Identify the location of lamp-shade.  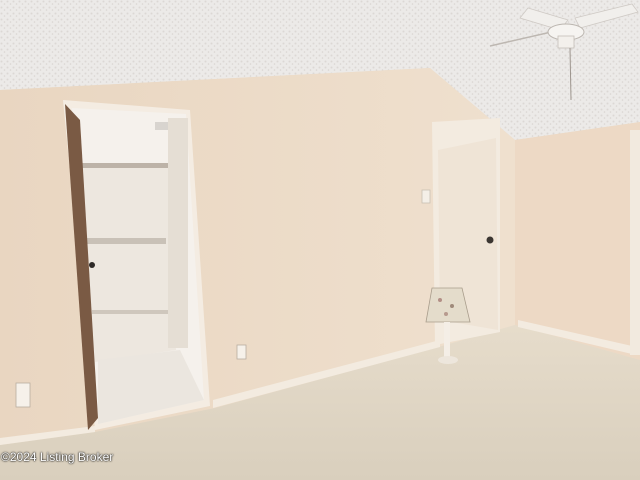
(448, 305).